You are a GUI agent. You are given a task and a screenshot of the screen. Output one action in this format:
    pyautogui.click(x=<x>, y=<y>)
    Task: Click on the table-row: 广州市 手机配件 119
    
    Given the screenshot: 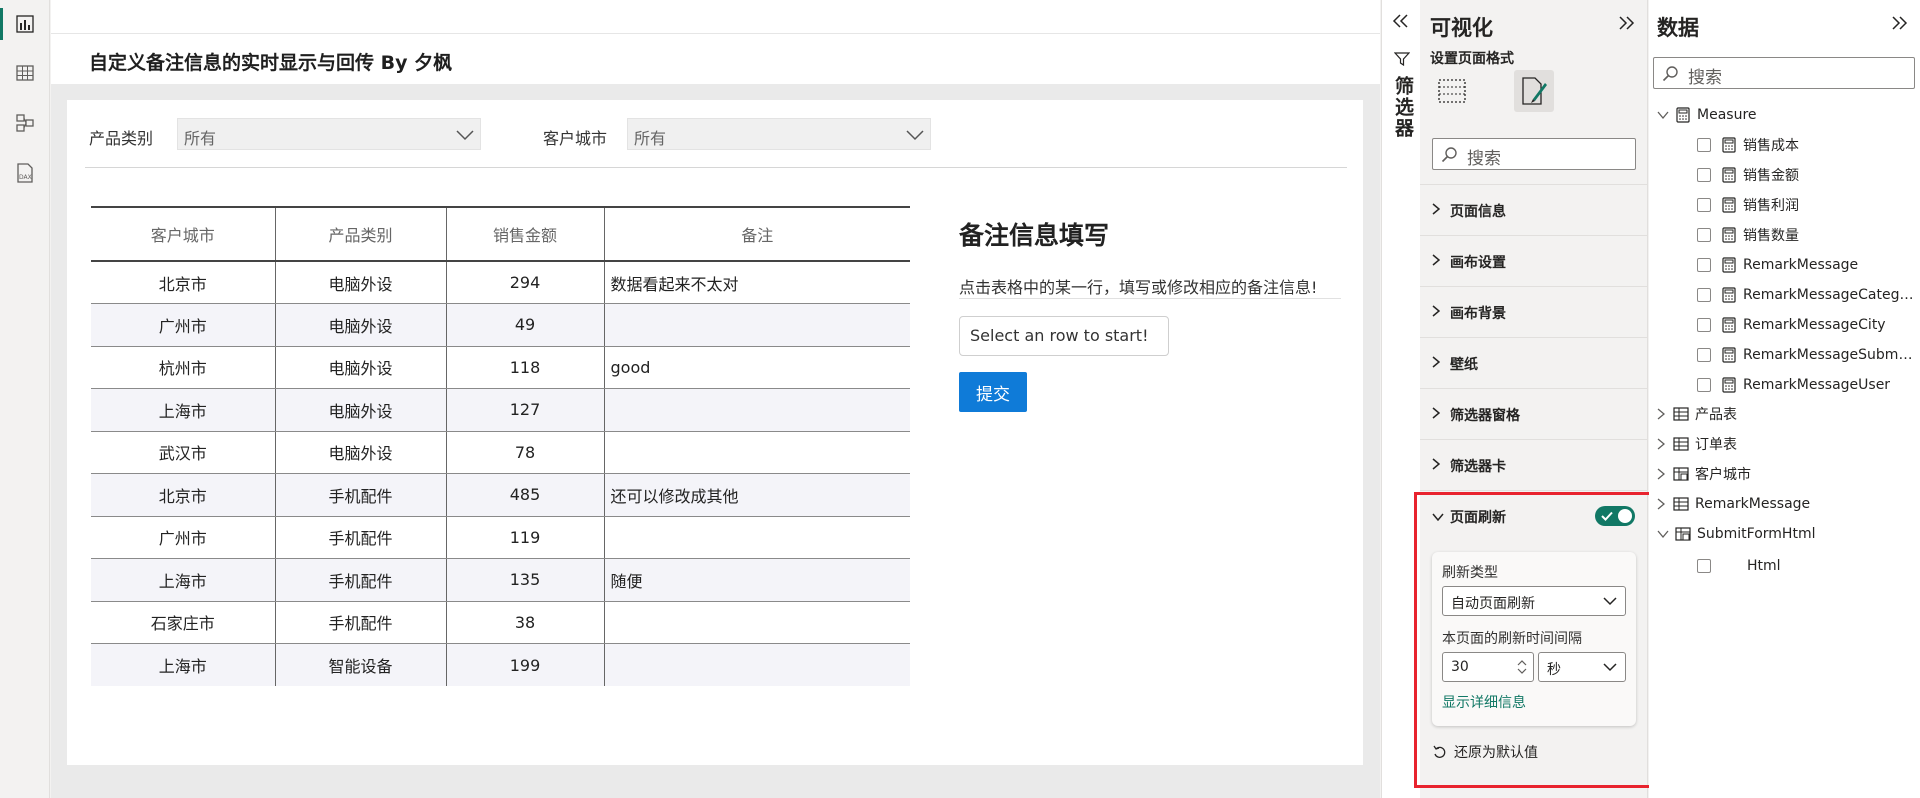 What is the action you would take?
    pyautogui.click(x=500, y=537)
    